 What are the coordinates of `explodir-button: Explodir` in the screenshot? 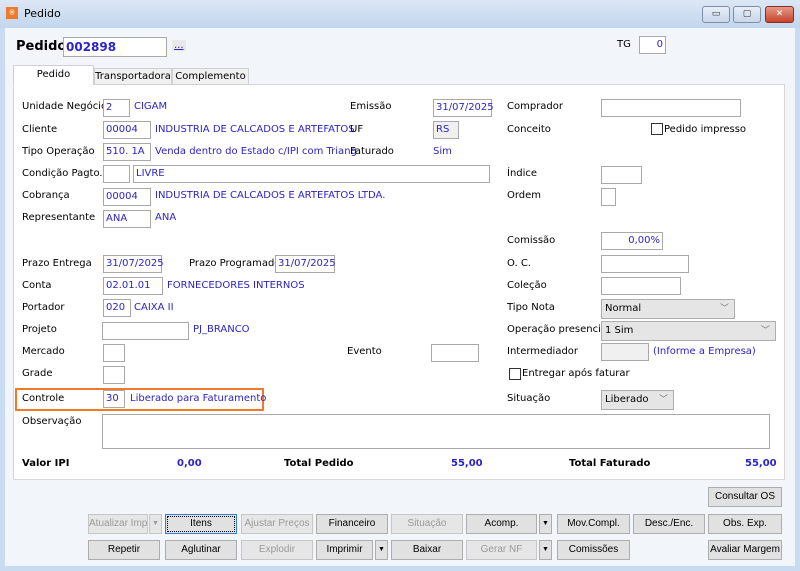 It's located at (277, 550).